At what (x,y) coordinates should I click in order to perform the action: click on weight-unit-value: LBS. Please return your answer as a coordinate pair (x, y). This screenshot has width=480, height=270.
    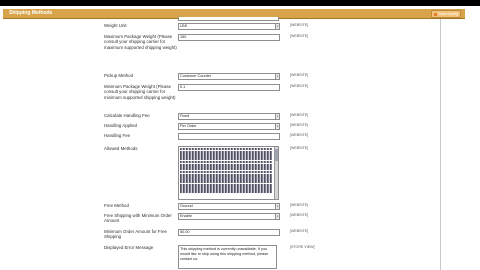
    Looking at the image, I should click on (184, 26).